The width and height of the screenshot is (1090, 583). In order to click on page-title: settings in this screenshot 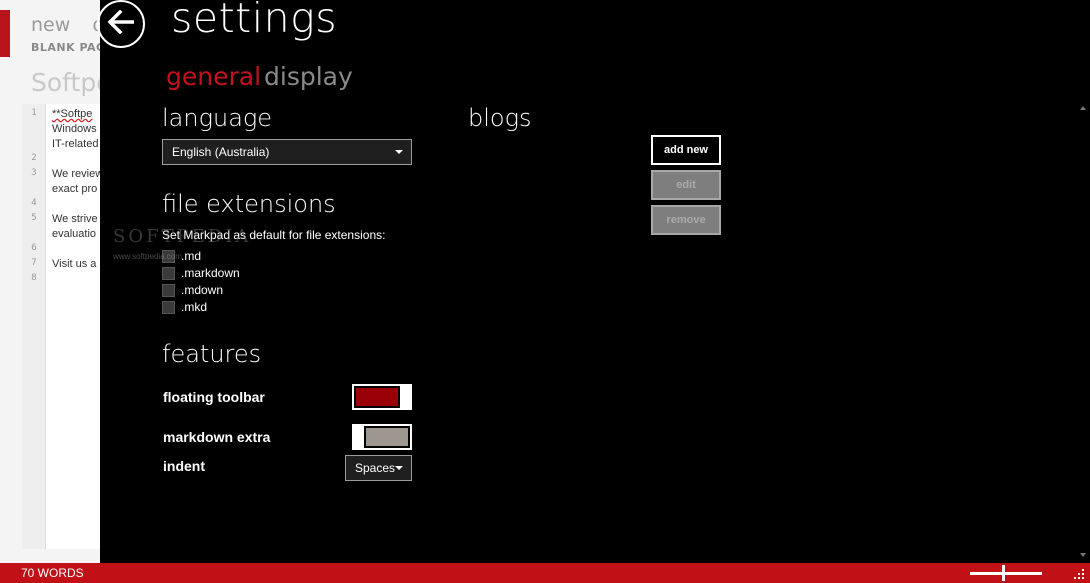, I will do `click(254, 21)`.